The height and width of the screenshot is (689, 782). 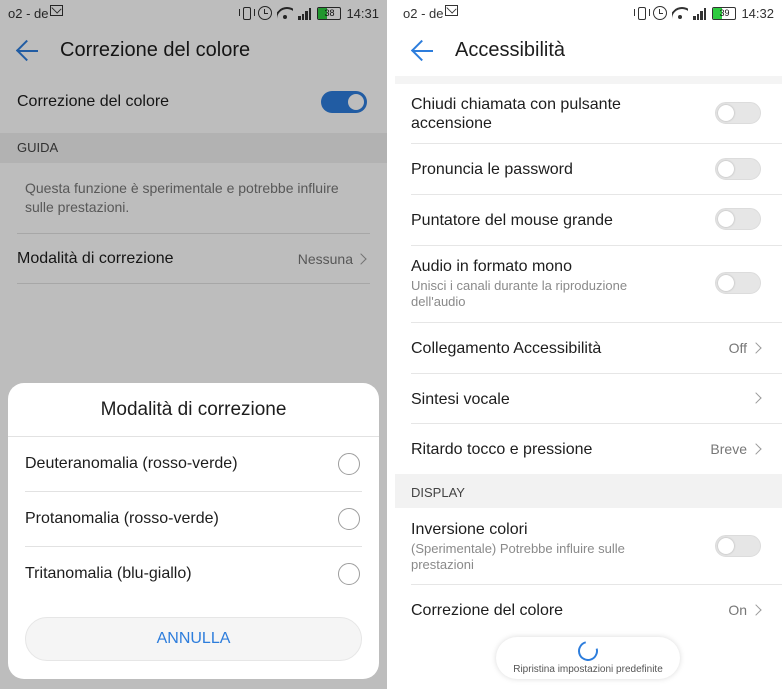 I want to click on restore-defaults-button: Ripristina impostazioni predefinite, so click(x=588, y=658).